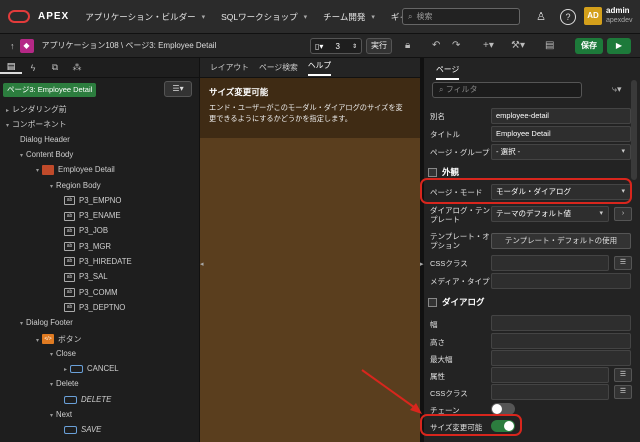 The image size is (640, 442). Describe the element at coordinates (63, 353) in the screenshot. I see `tree-node: ▾ Close` at that location.